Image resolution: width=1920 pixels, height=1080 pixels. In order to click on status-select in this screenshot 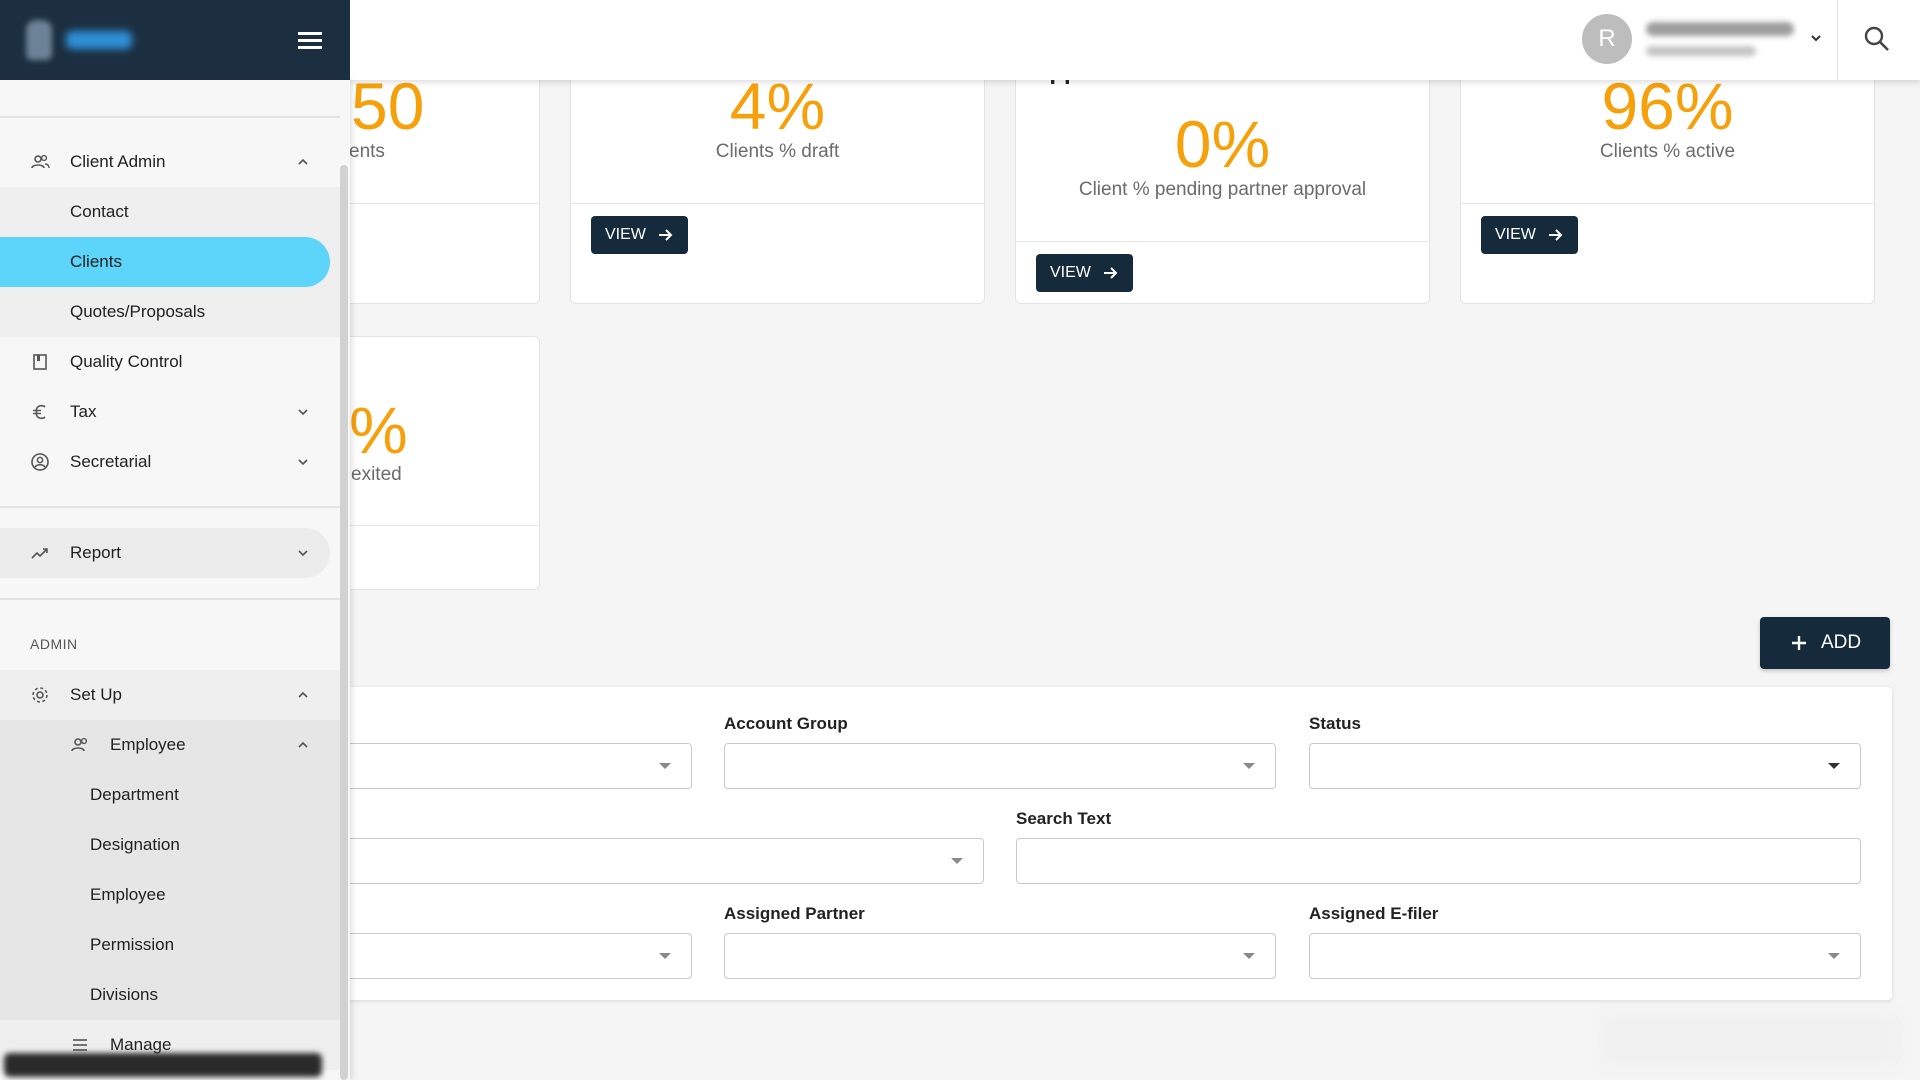, I will do `click(1585, 766)`.